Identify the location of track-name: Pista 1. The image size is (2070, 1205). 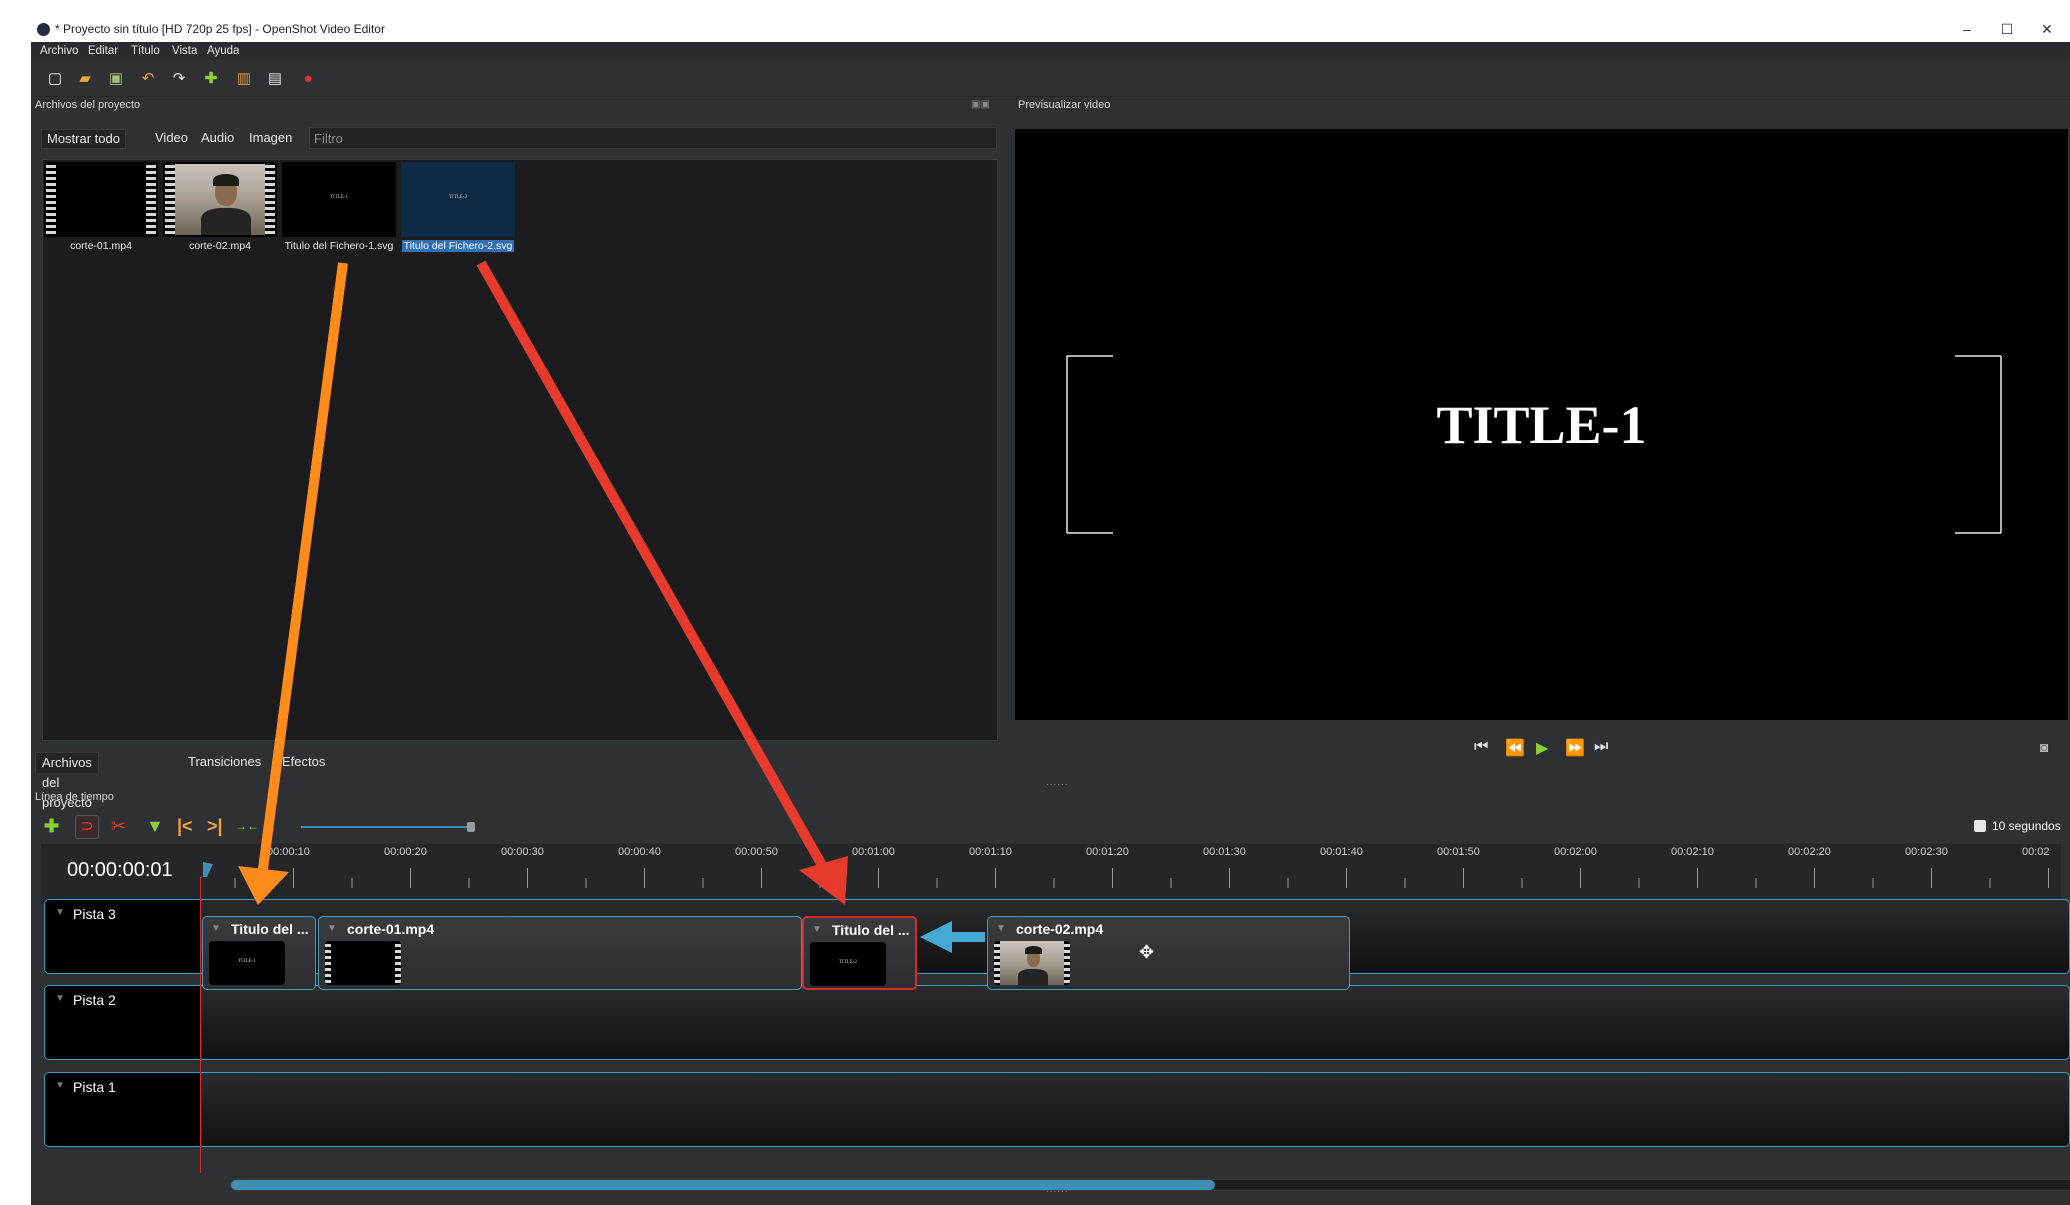
(94, 1087).